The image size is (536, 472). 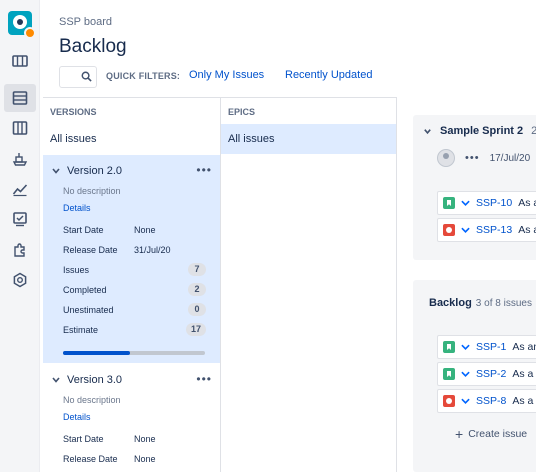 I want to click on issue-key: SSP-10, so click(x=494, y=203).